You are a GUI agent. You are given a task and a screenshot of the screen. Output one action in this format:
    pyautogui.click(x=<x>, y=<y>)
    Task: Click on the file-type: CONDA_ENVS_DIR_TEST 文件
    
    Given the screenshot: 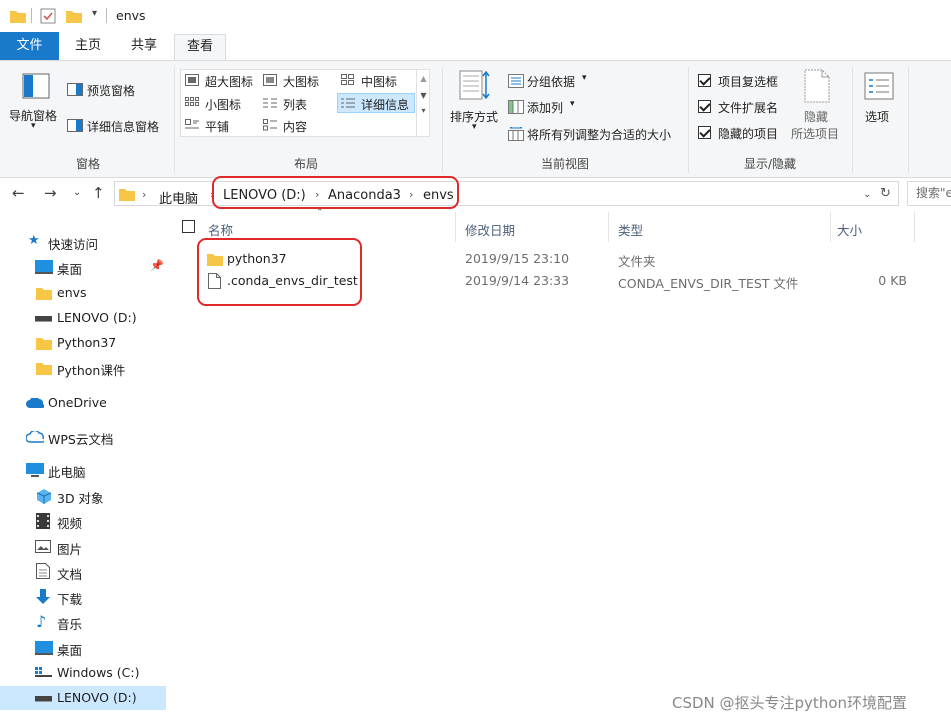 What is the action you would take?
    pyautogui.click(x=708, y=283)
    